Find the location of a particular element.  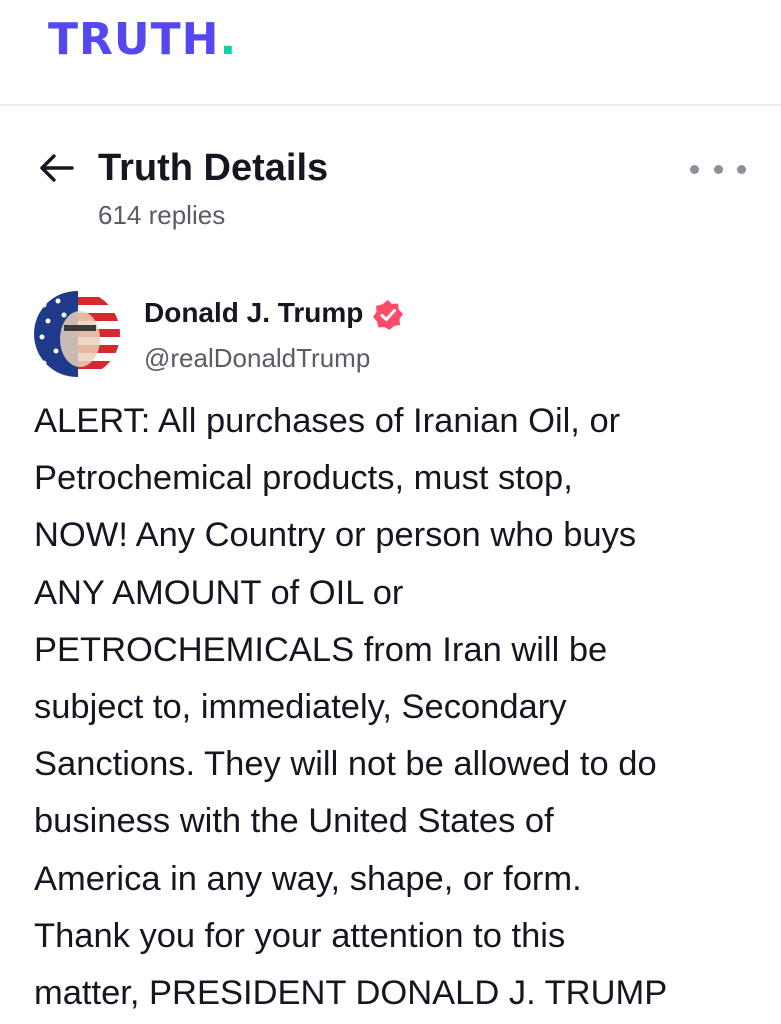

top-bar: TRUTH. is located at coordinates (390, 53).